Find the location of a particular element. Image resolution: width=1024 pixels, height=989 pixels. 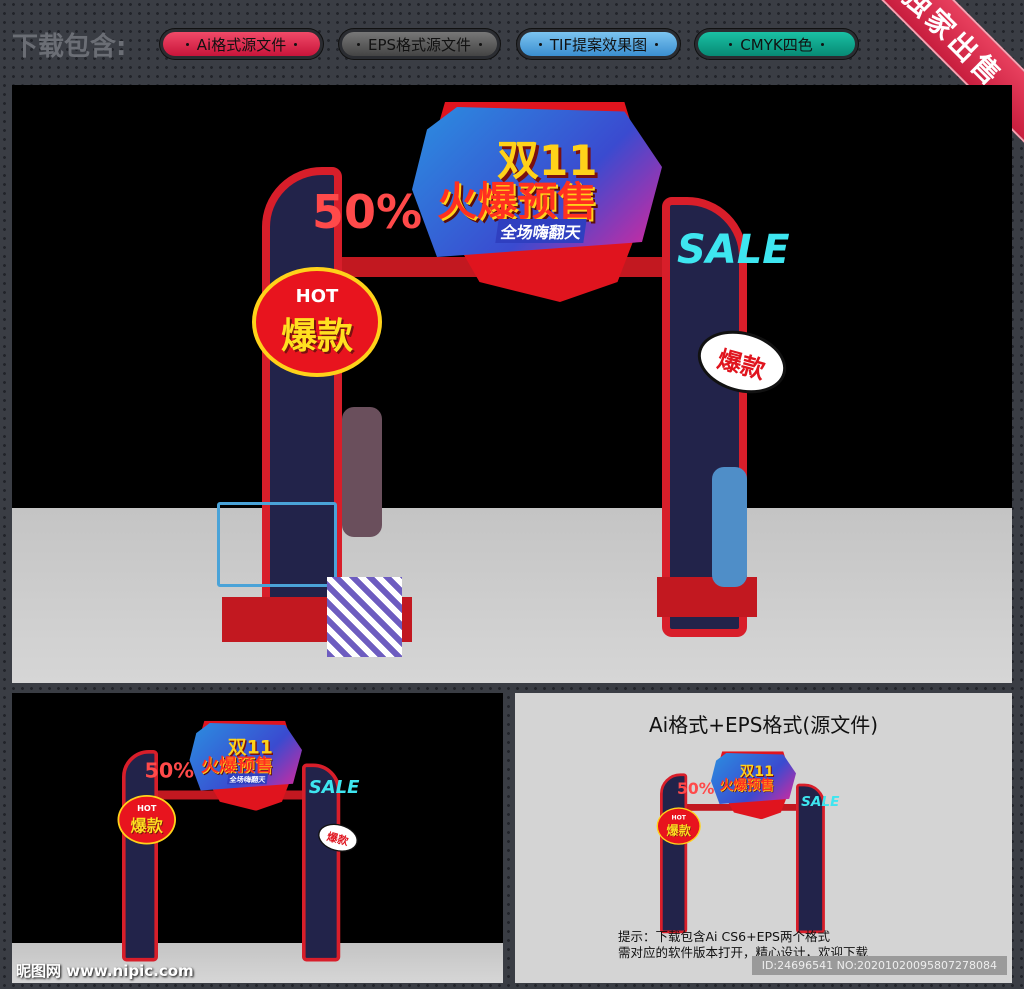

format-caption: Ai格式+EPS格式(源文件) is located at coordinates (763, 725).